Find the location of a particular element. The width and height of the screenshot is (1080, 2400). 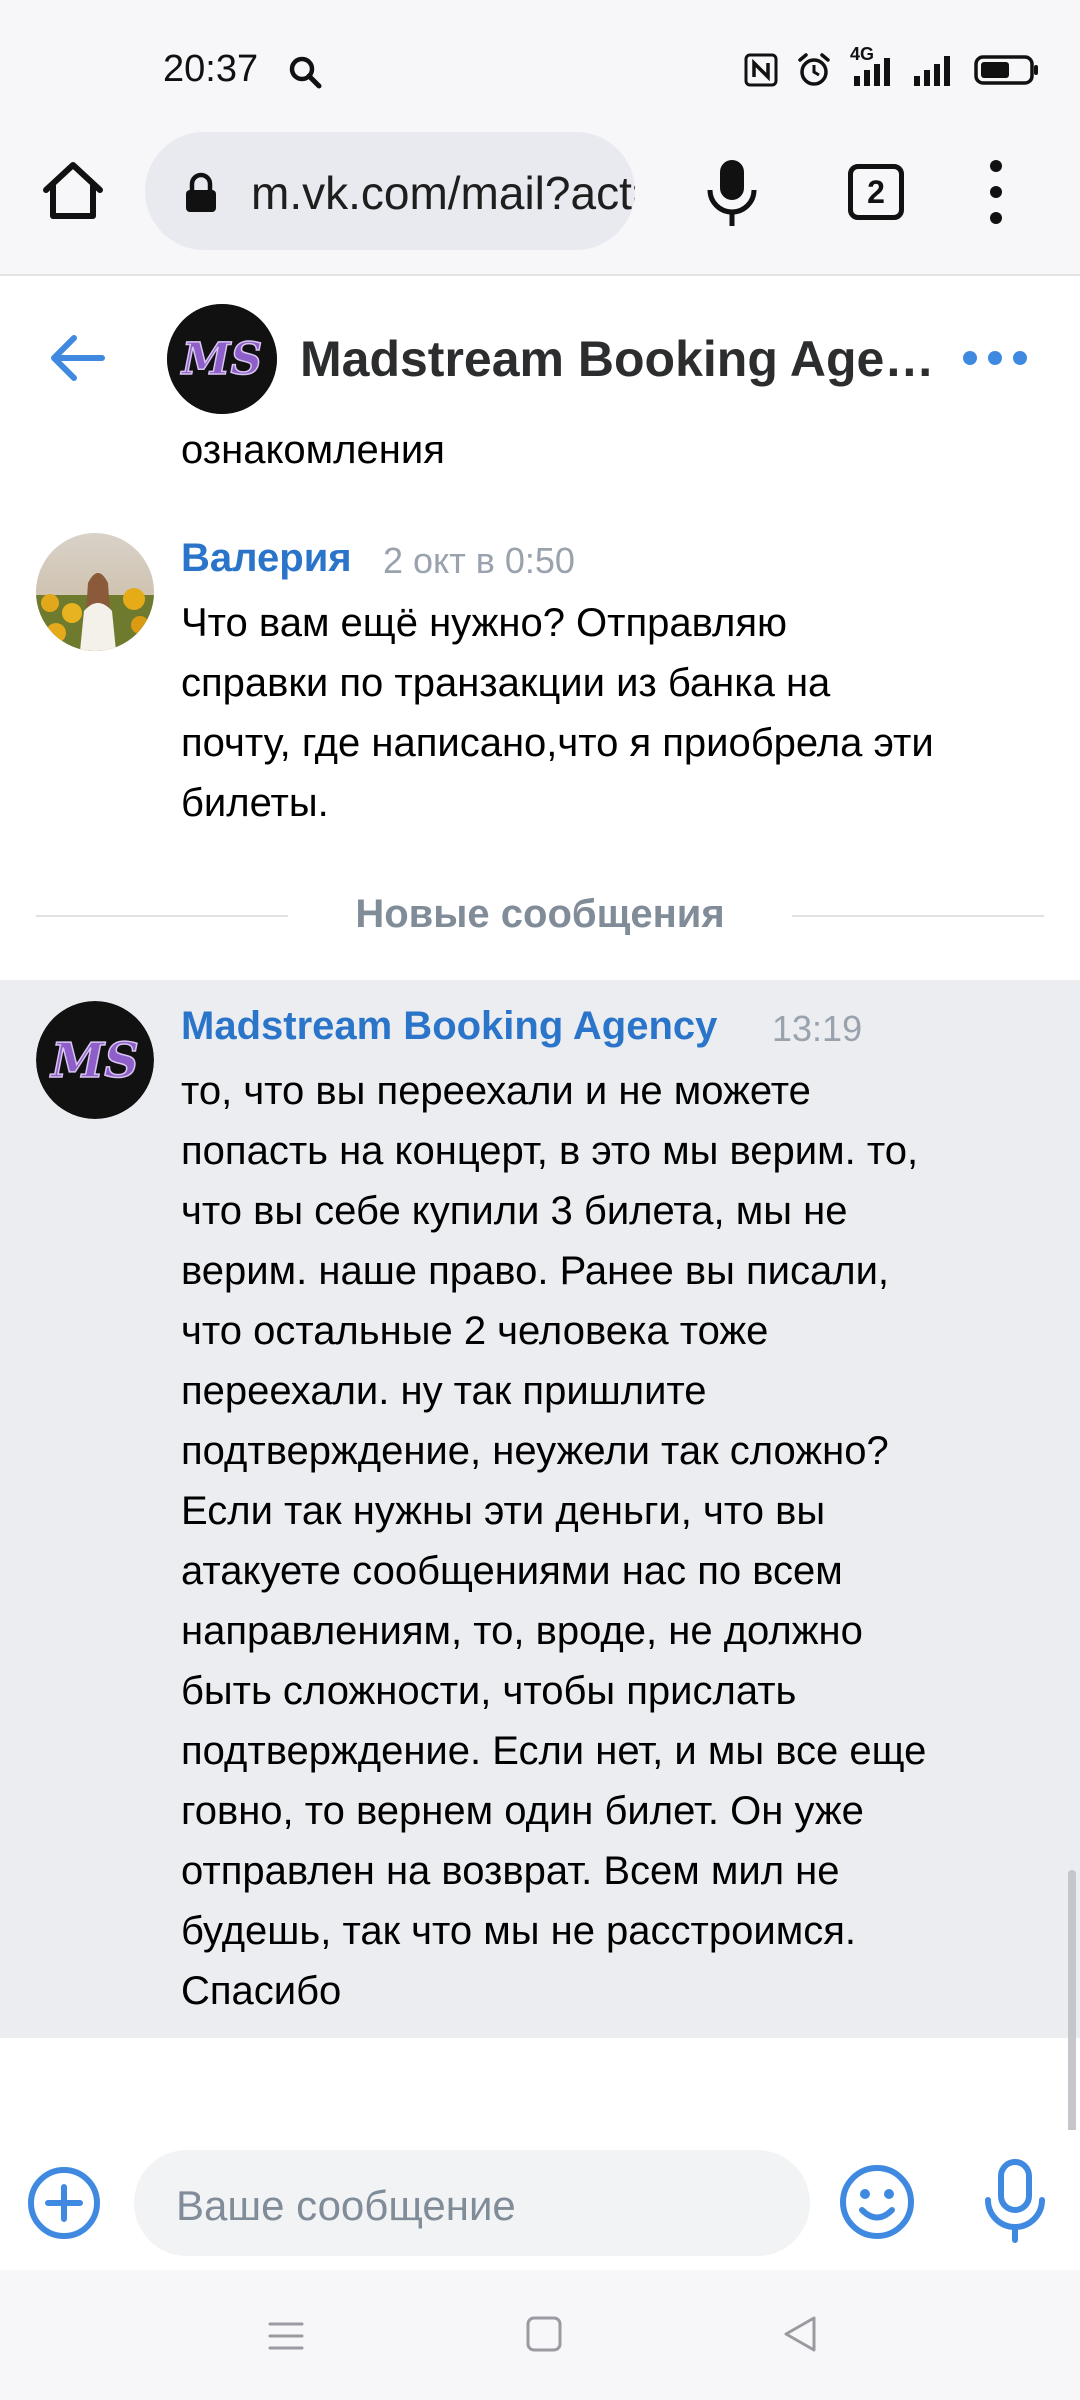

message-line: то, что вы переехали и не можете is located at coordinates (496, 1091).